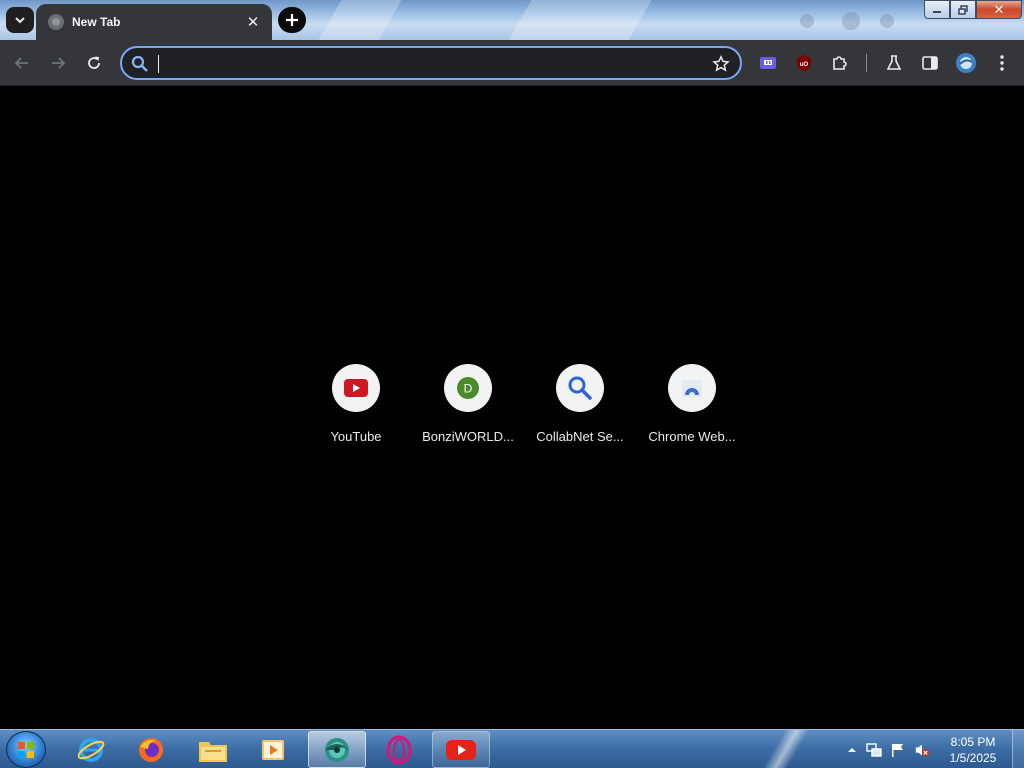 The width and height of the screenshot is (1024, 768). I want to click on chevron-down-icon, so click(20, 20).